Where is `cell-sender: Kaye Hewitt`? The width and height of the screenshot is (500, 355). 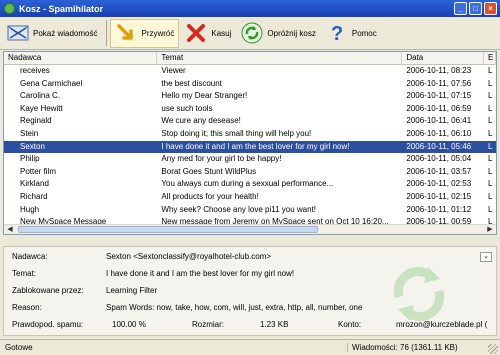 cell-sender: Kaye Hewitt is located at coordinates (41, 108).